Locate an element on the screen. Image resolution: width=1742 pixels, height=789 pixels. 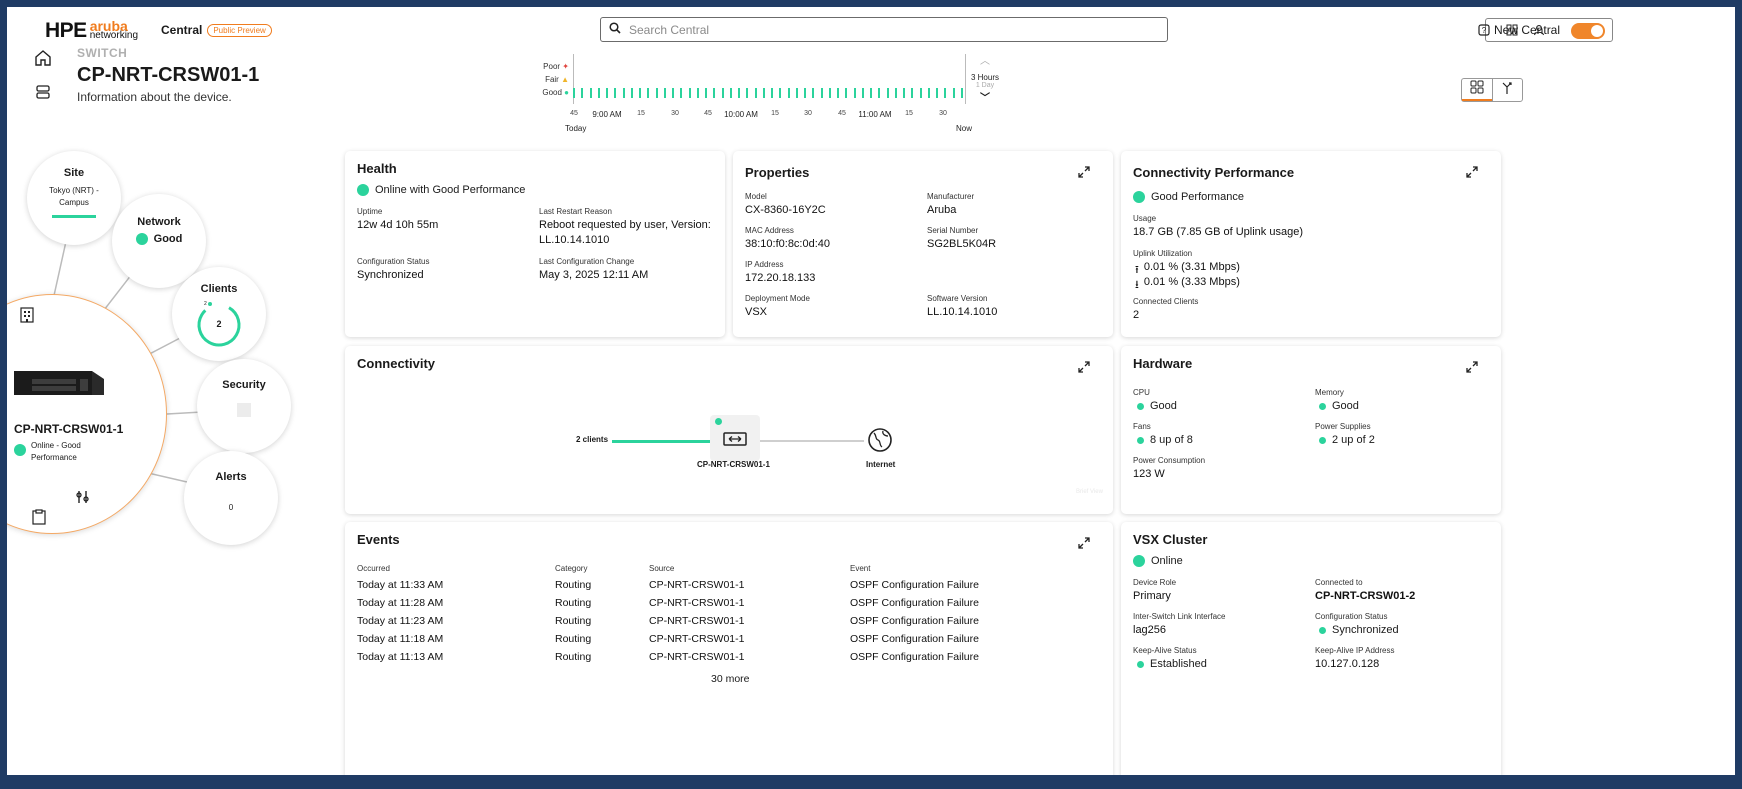
range-selected: 3 Hours is located at coordinates (985, 77).